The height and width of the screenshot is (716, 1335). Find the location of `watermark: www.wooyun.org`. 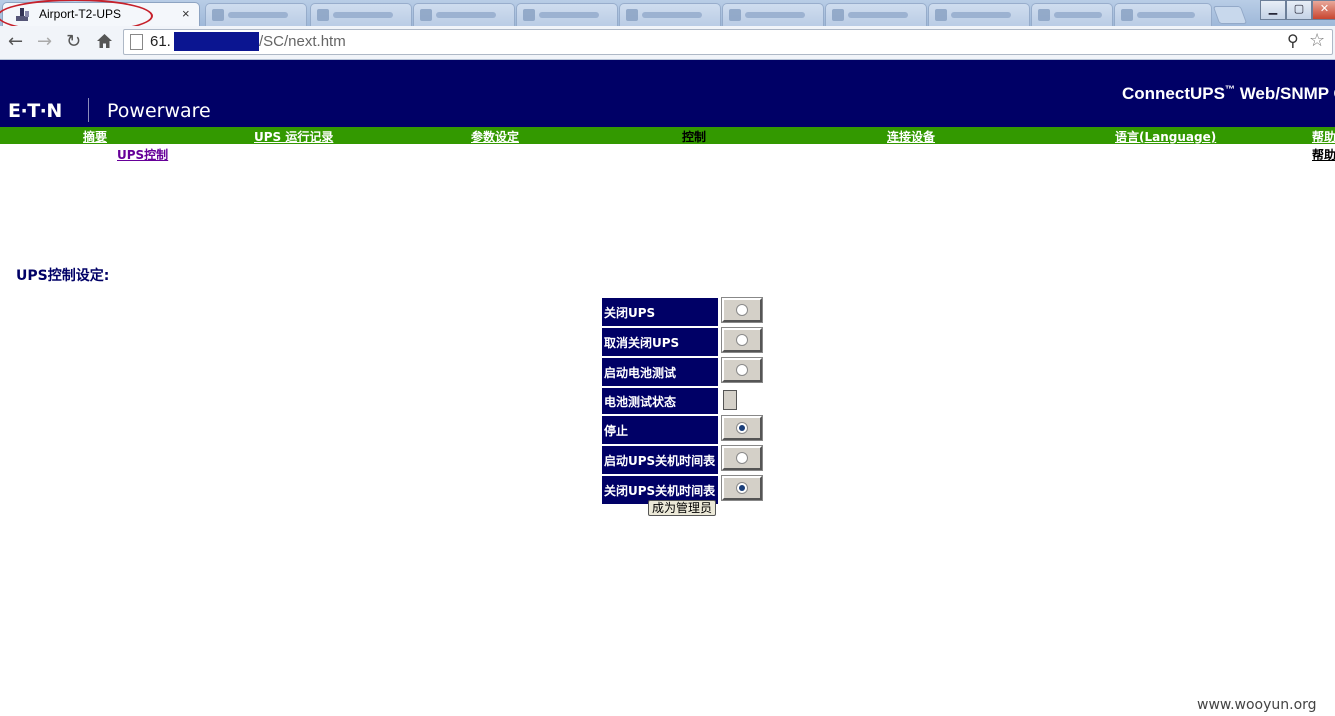

watermark: www.wooyun.org is located at coordinates (1257, 705).